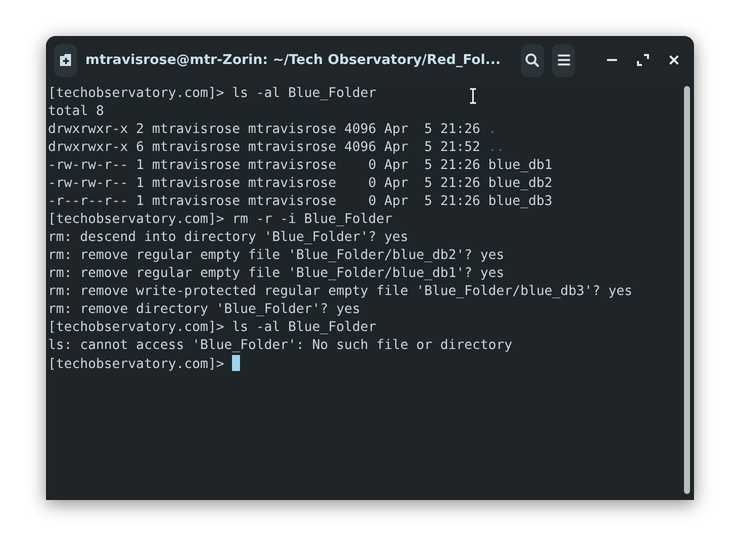 The height and width of the screenshot is (556, 740). Describe the element at coordinates (674, 60) in the screenshot. I see `close-icon` at that location.